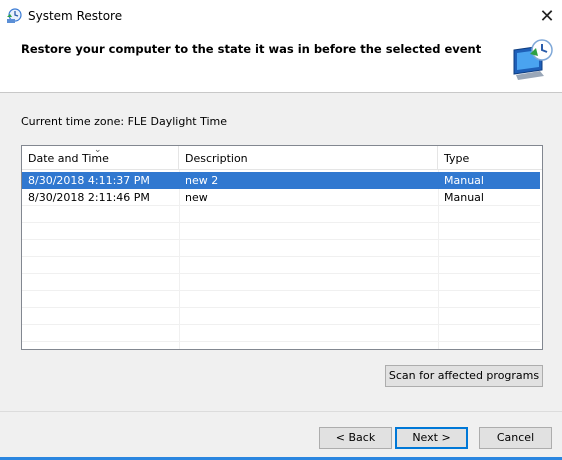 Image resolution: width=562 pixels, height=460 pixels. What do you see at coordinates (464, 376) in the screenshot?
I see `scan-affected-programs-button: Scan for affected programs` at bounding box center [464, 376].